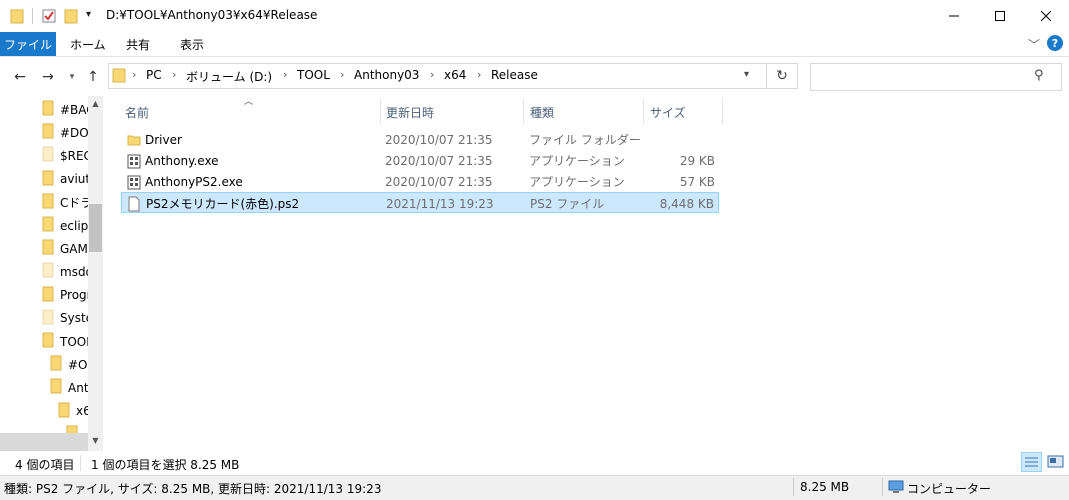 Image resolution: width=1069 pixels, height=500 pixels. What do you see at coordinates (949, 489) in the screenshot?
I see `zone-text: コンピューター` at bounding box center [949, 489].